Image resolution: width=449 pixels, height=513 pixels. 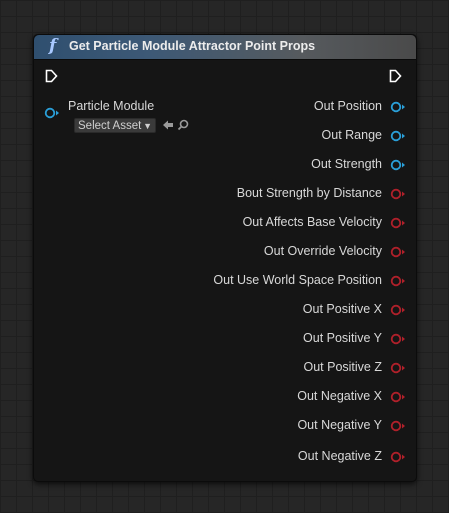 I want to click on output-pin-label: Out Positive Y, so click(x=342, y=338).